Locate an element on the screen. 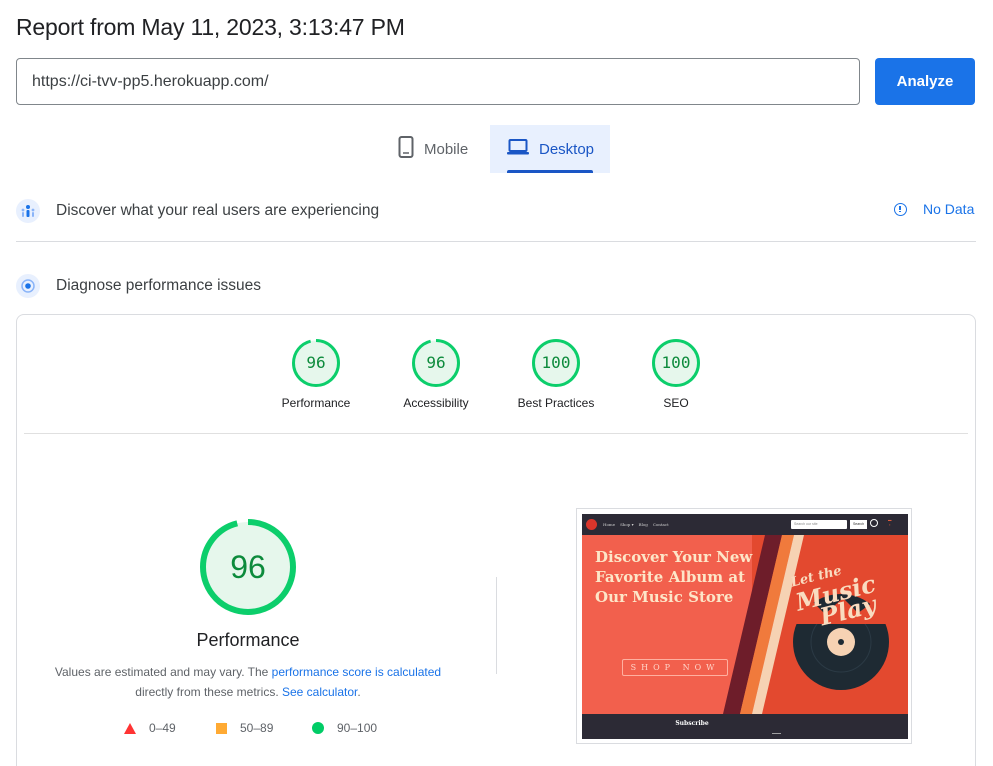  legend-average: 50–89 is located at coordinates (244, 728).